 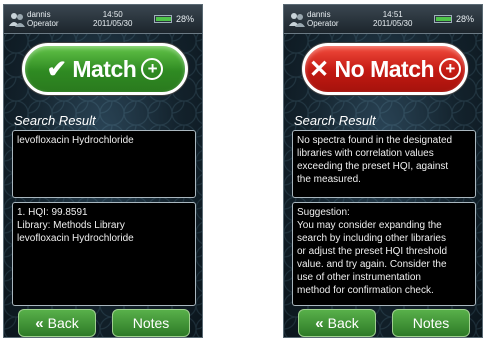 I want to click on match-result-button: ✔ Match +, so click(x=105, y=69).